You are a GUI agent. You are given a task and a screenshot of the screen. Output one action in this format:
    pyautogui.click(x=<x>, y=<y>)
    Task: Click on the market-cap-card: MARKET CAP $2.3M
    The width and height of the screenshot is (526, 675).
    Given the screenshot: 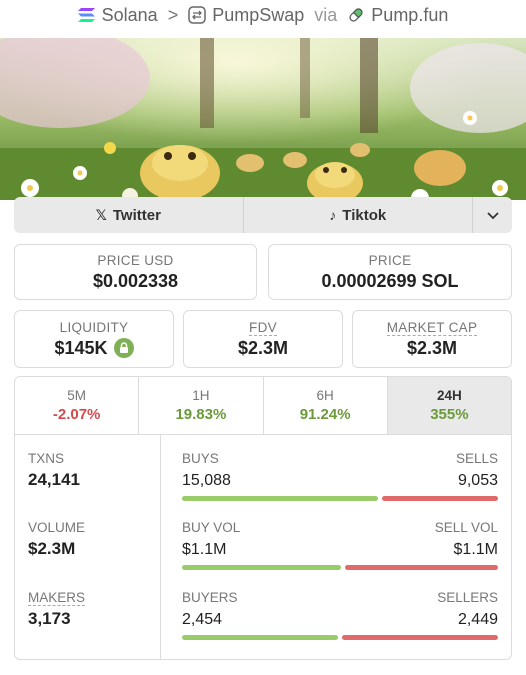 What is the action you would take?
    pyautogui.click(x=432, y=339)
    